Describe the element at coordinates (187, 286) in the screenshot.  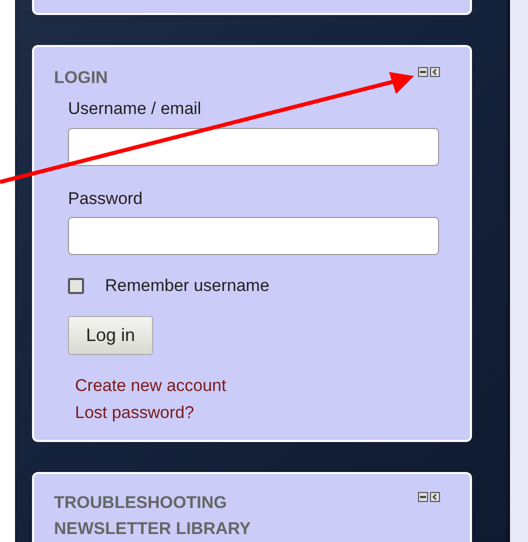
I see `checkbox-label: Remember username` at that location.